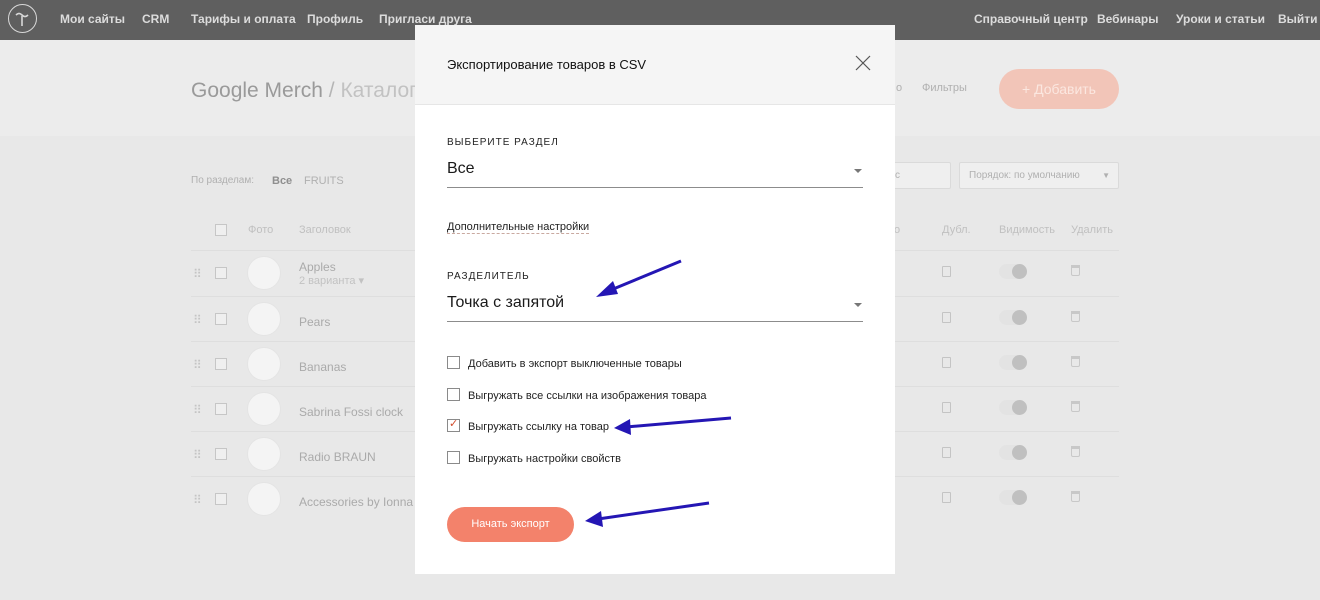  Describe the element at coordinates (658, 393) in the screenshot. I see `annotation-arrows` at that location.